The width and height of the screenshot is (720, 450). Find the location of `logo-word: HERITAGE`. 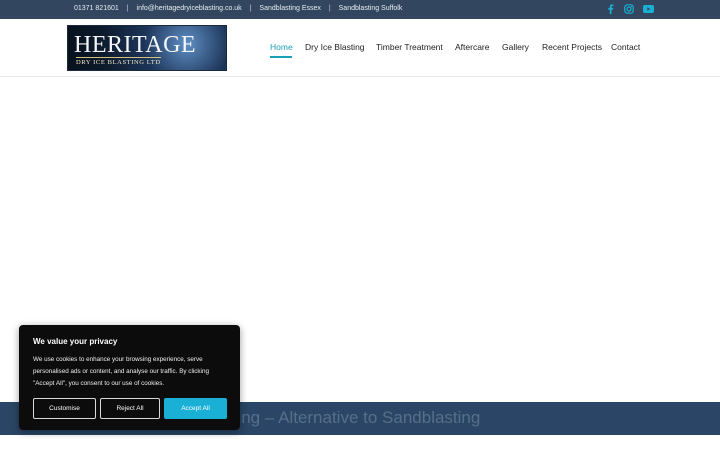

logo-word: HERITAGE is located at coordinates (135, 45).